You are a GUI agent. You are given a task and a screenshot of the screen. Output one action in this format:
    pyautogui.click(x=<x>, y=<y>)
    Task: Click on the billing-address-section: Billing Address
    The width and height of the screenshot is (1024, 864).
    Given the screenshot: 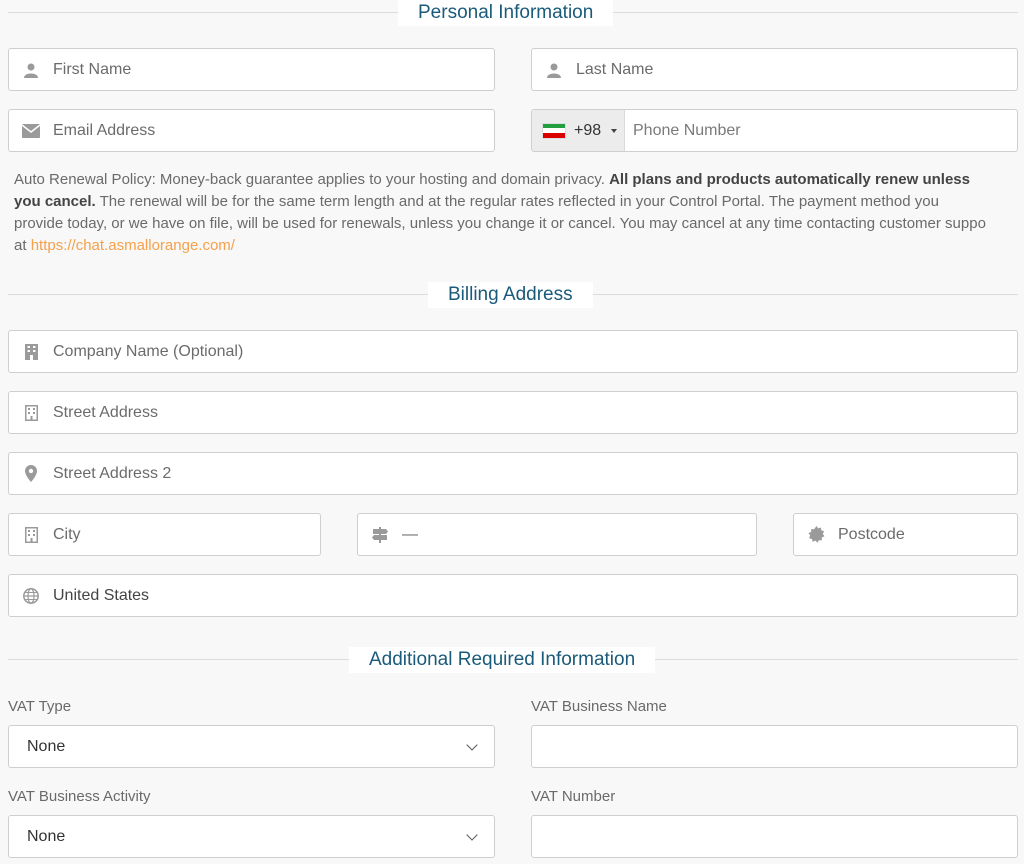 What is the action you would take?
    pyautogui.click(x=513, y=295)
    